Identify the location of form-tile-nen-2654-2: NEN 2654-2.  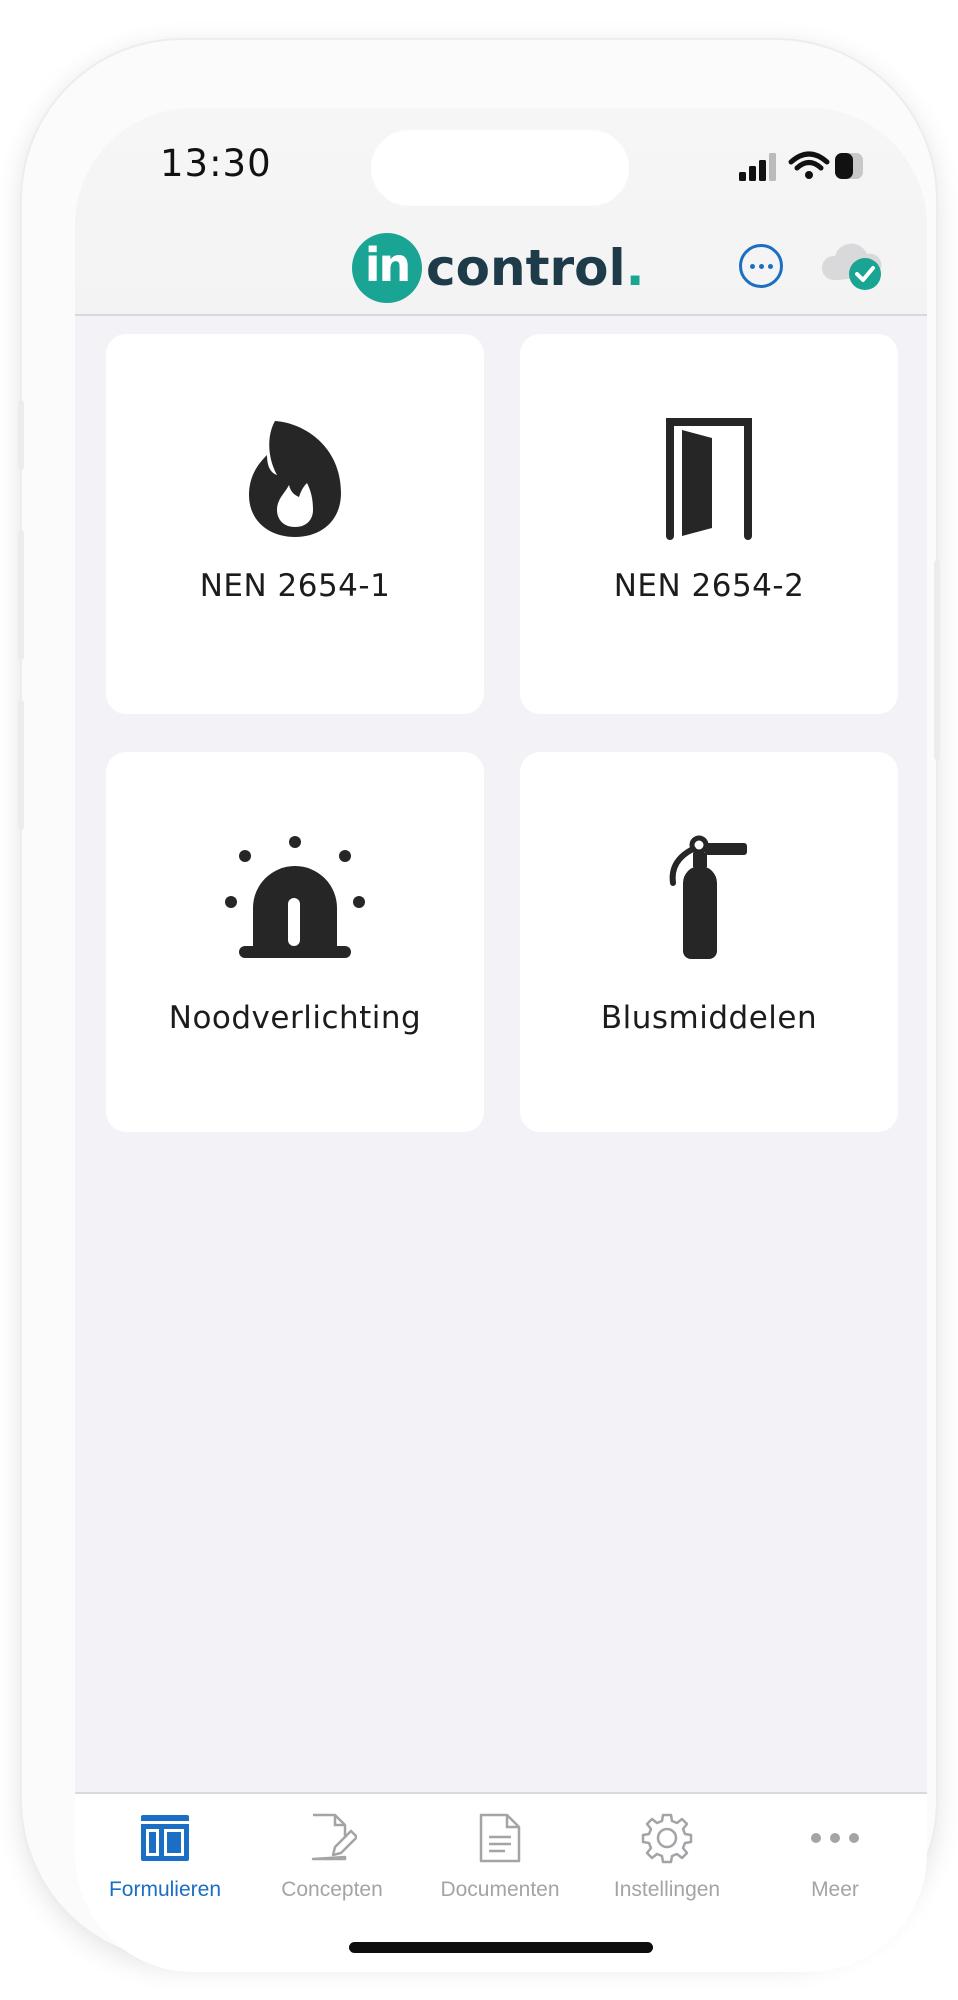
(709, 524).